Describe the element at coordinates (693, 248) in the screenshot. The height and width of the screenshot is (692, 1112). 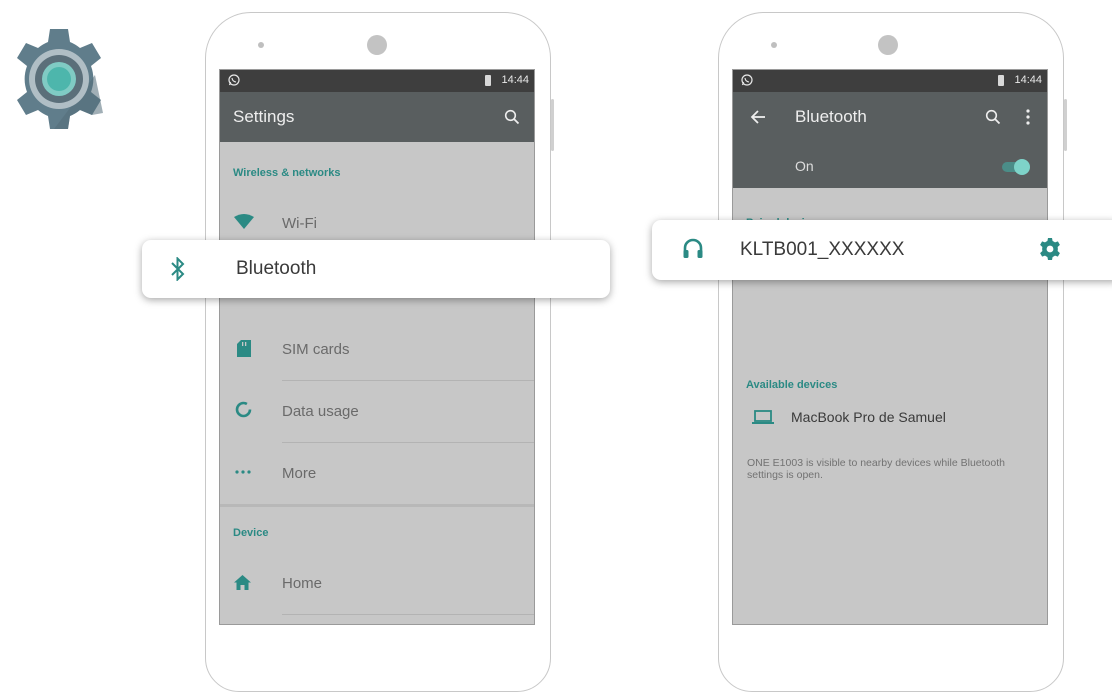
I see `headphones-icon` at that location.